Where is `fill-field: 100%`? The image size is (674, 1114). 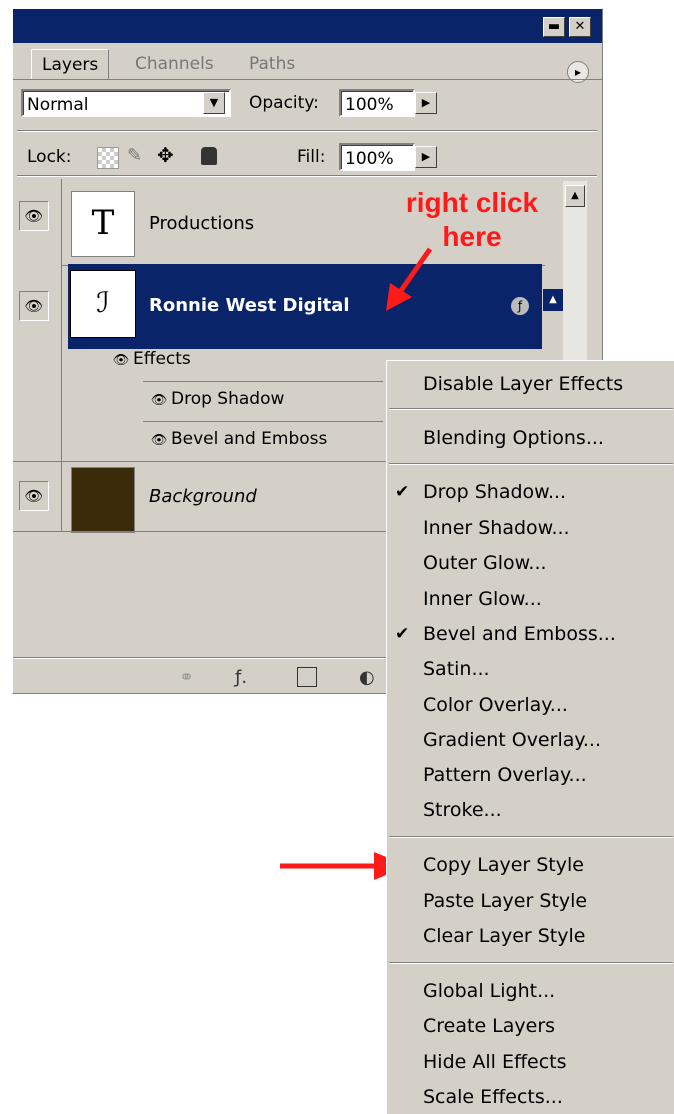 fill-field: 100% is located at coordinates (377, 157).